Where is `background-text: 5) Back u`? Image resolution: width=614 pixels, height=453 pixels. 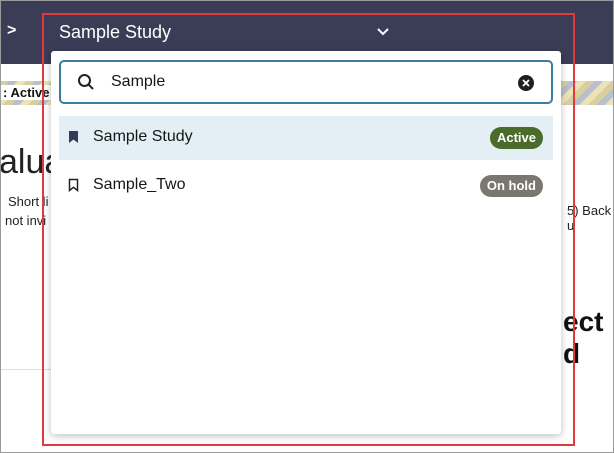 background-text: 5) Back u is located at coordinates (589, 218).